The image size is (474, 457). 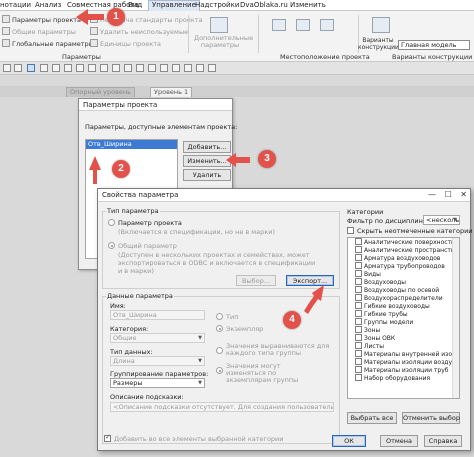 I want to click on step-marker-1: 1, so click(x=116, y=17).